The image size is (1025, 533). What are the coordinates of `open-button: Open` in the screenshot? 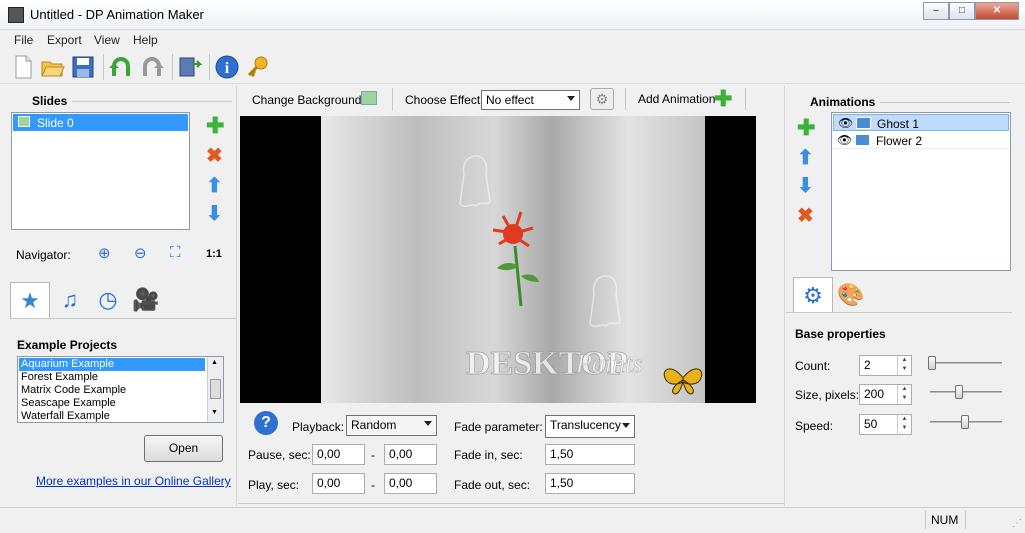 It's located at (183, 448).